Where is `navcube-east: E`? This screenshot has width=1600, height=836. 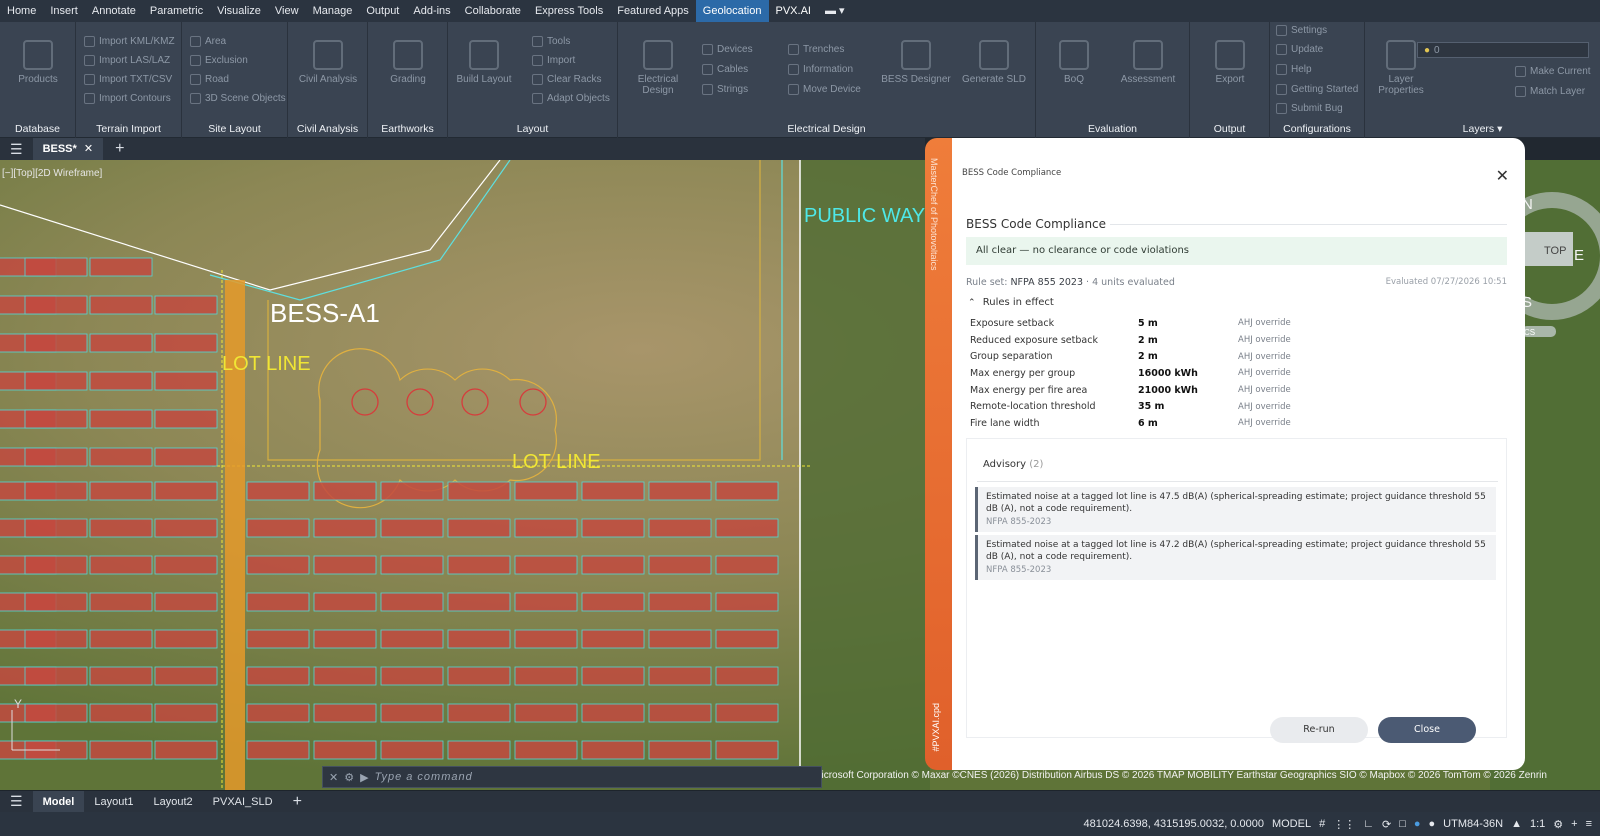 navcube-east: E is located at coordinates (1579, 255).